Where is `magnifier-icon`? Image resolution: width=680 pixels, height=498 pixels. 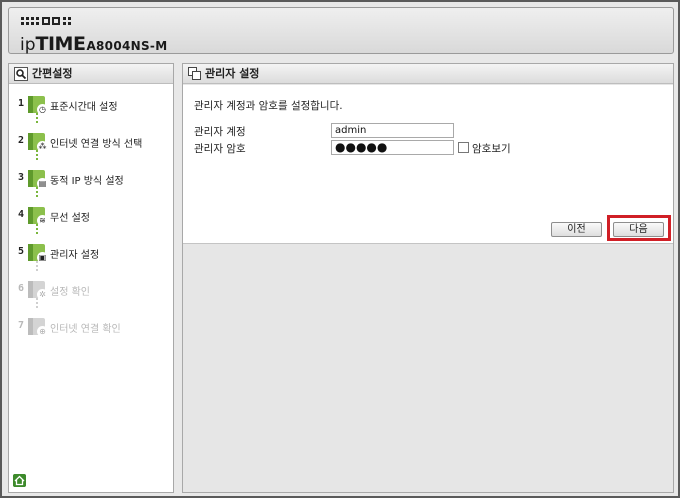 magnifier-icon is located at coordinates (21, 74).